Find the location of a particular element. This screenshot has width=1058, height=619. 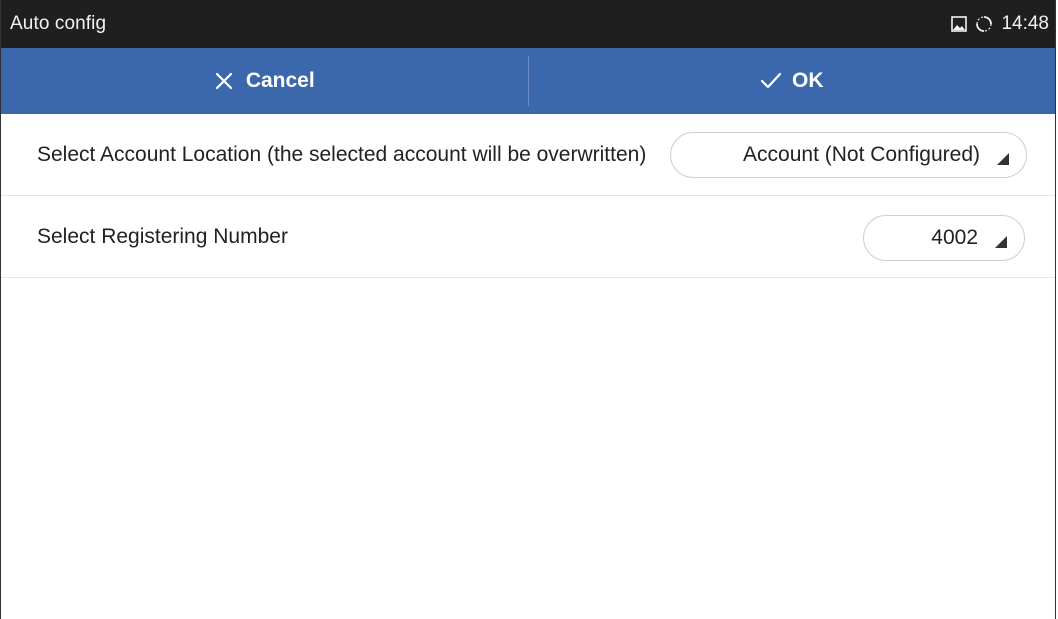

status-title: Auto config is located at coordinates (58, 23).